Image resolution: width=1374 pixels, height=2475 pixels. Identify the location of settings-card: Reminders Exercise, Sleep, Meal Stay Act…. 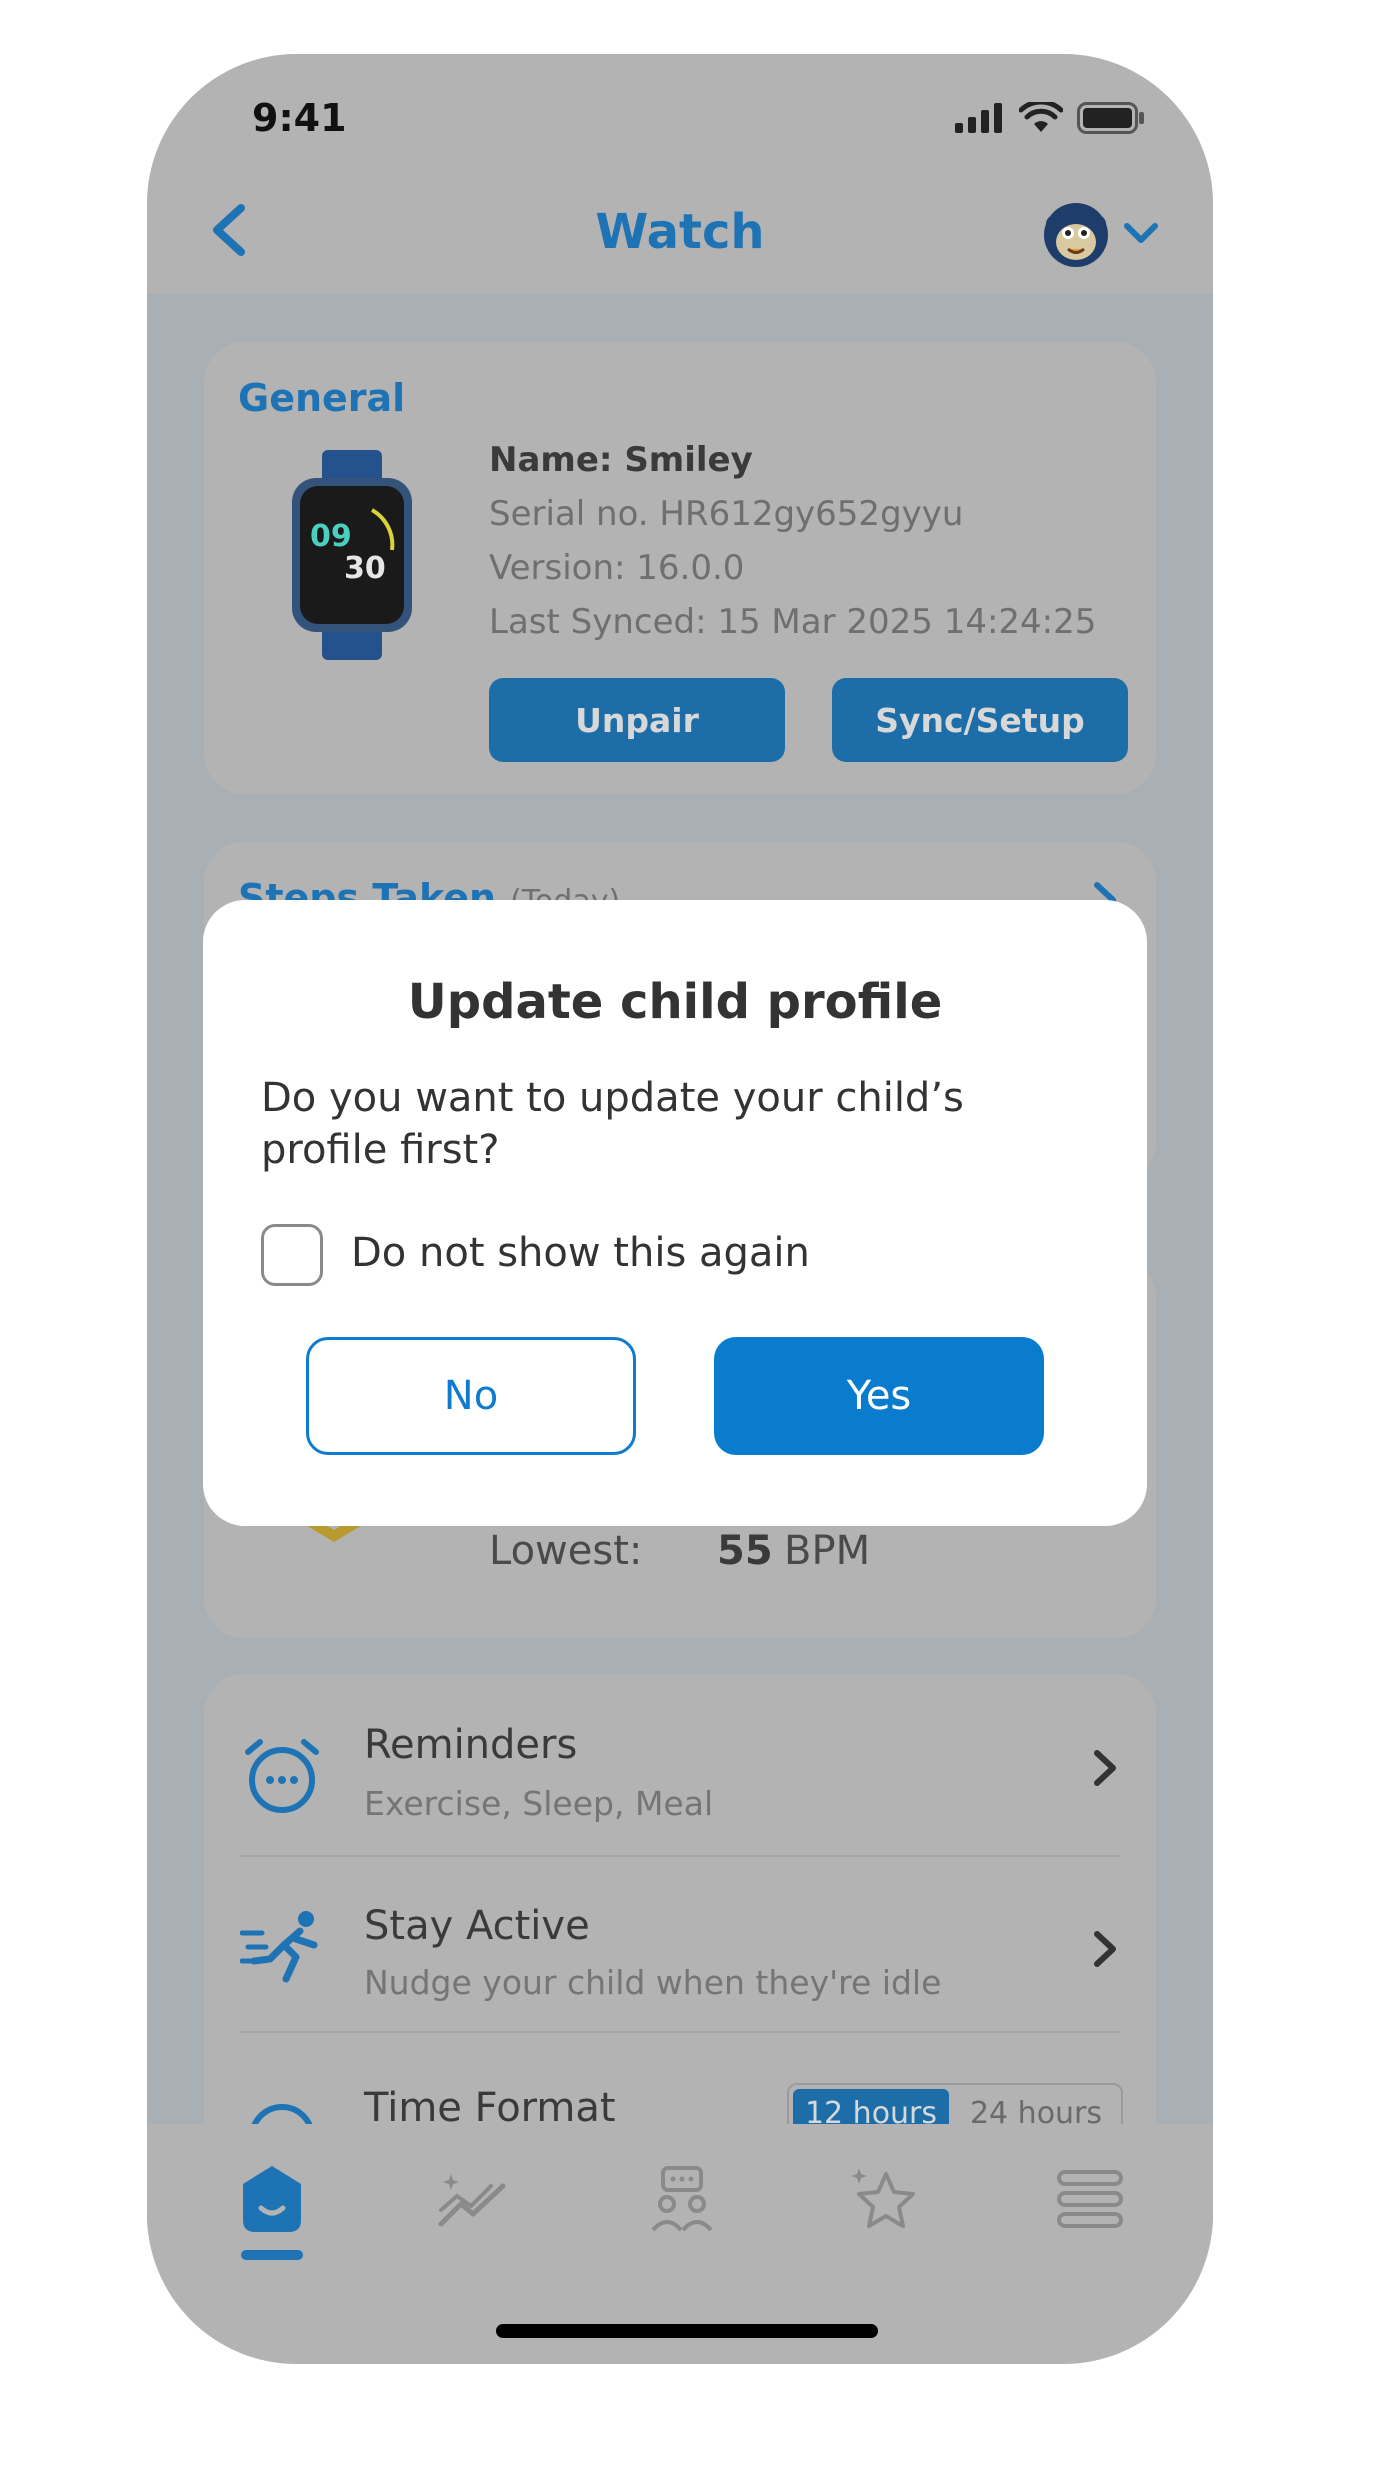
(680, 1899).